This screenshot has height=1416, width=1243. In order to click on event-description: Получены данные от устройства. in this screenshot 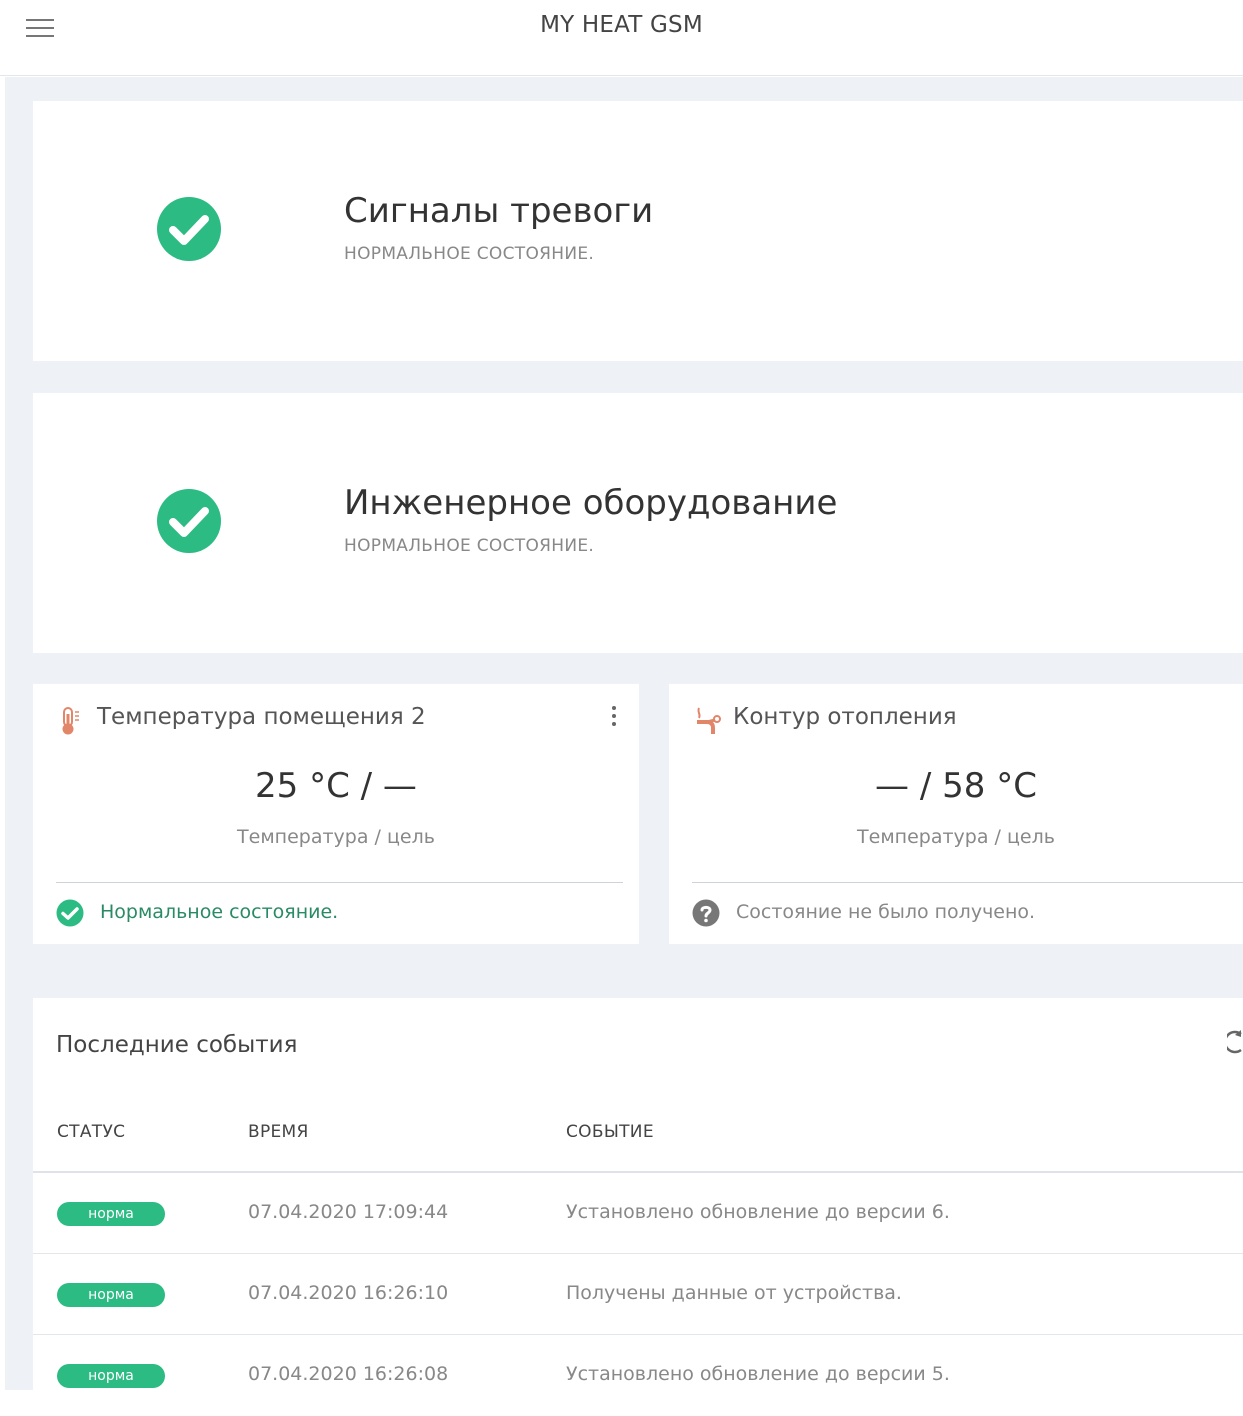, I will do `click(734, 1293)`.